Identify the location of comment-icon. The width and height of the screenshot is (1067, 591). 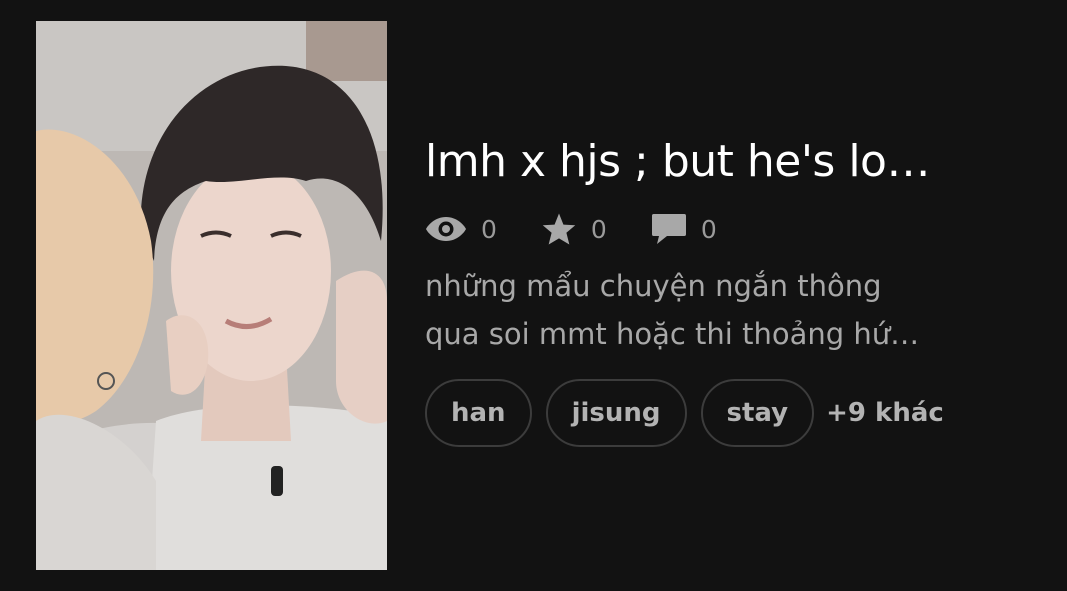
(669, 229).